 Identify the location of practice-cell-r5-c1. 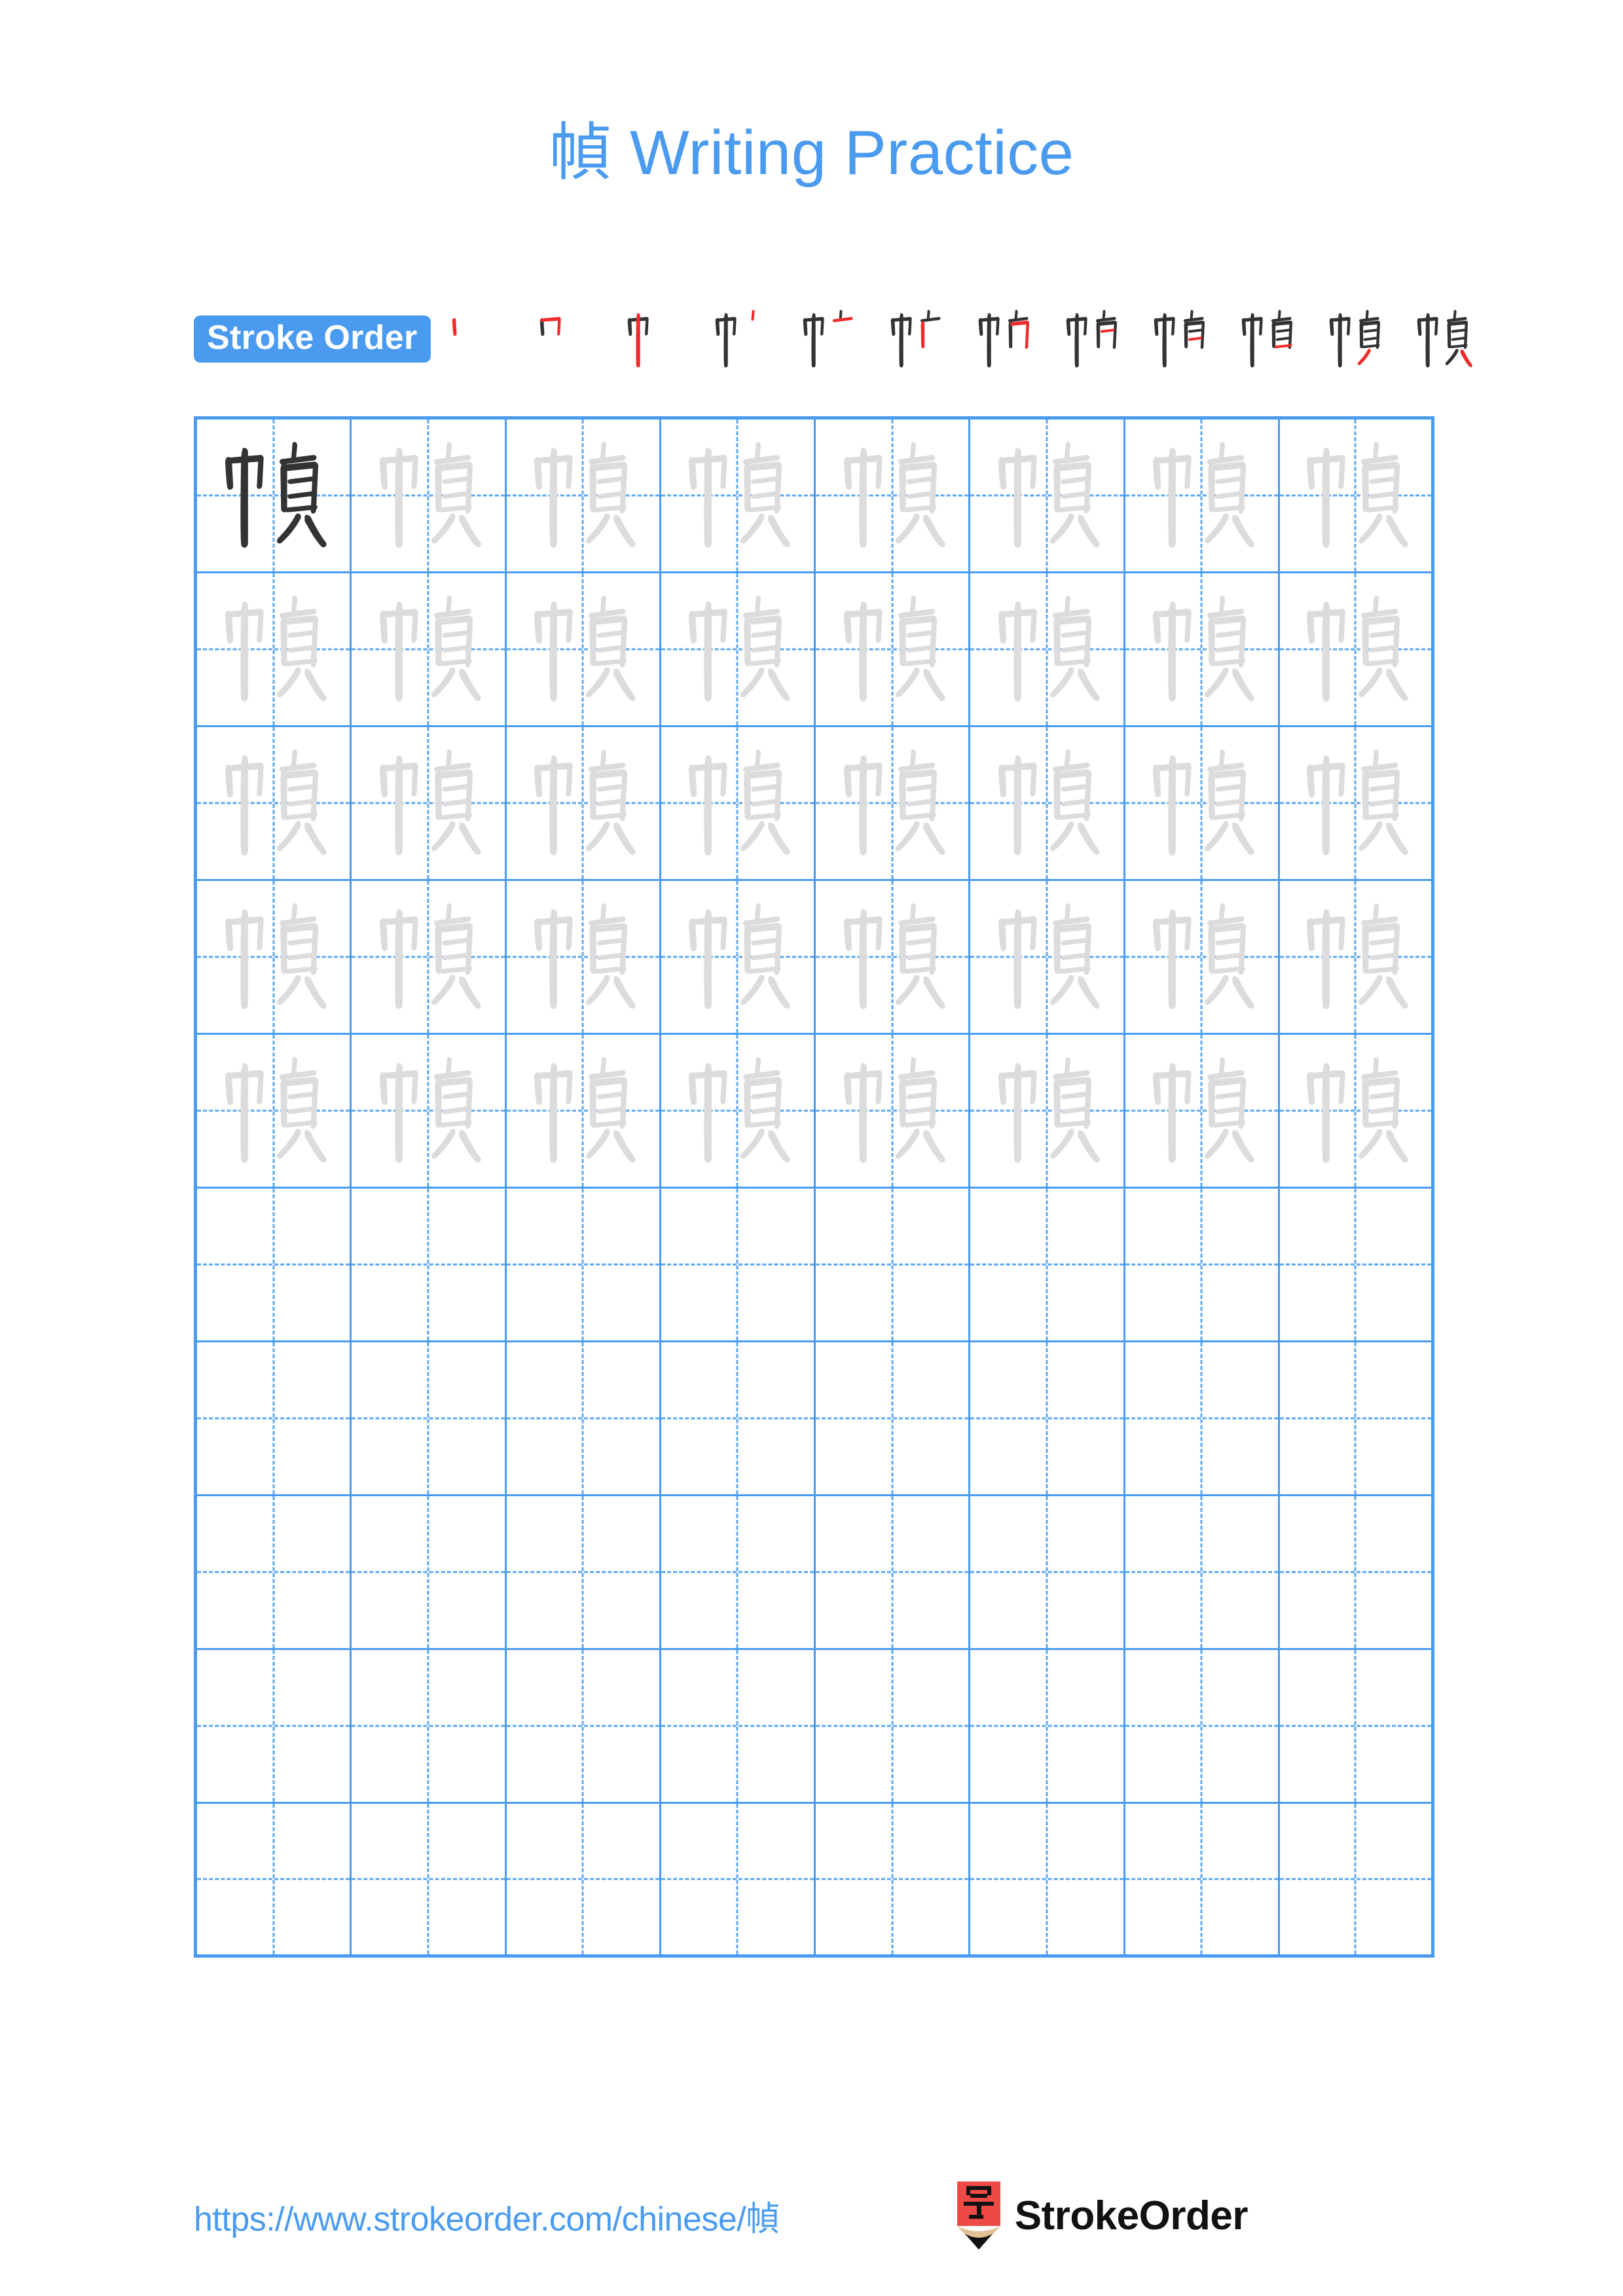
(274, 1112).